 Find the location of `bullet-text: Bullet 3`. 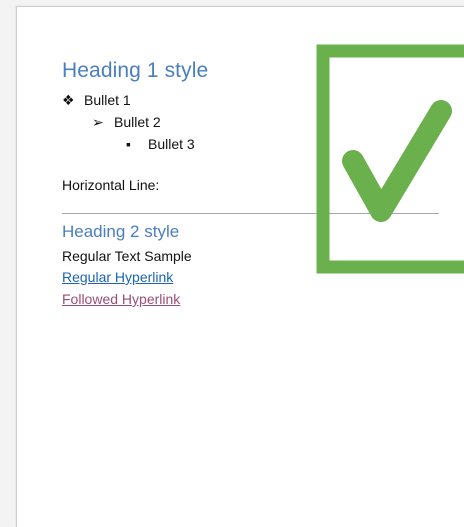

bullet-text: Bullet 3 is located at coordinates (171, 144).